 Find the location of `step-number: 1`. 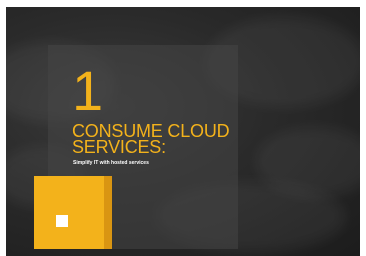

step-number: 1 is located at coordinates (88, 90).